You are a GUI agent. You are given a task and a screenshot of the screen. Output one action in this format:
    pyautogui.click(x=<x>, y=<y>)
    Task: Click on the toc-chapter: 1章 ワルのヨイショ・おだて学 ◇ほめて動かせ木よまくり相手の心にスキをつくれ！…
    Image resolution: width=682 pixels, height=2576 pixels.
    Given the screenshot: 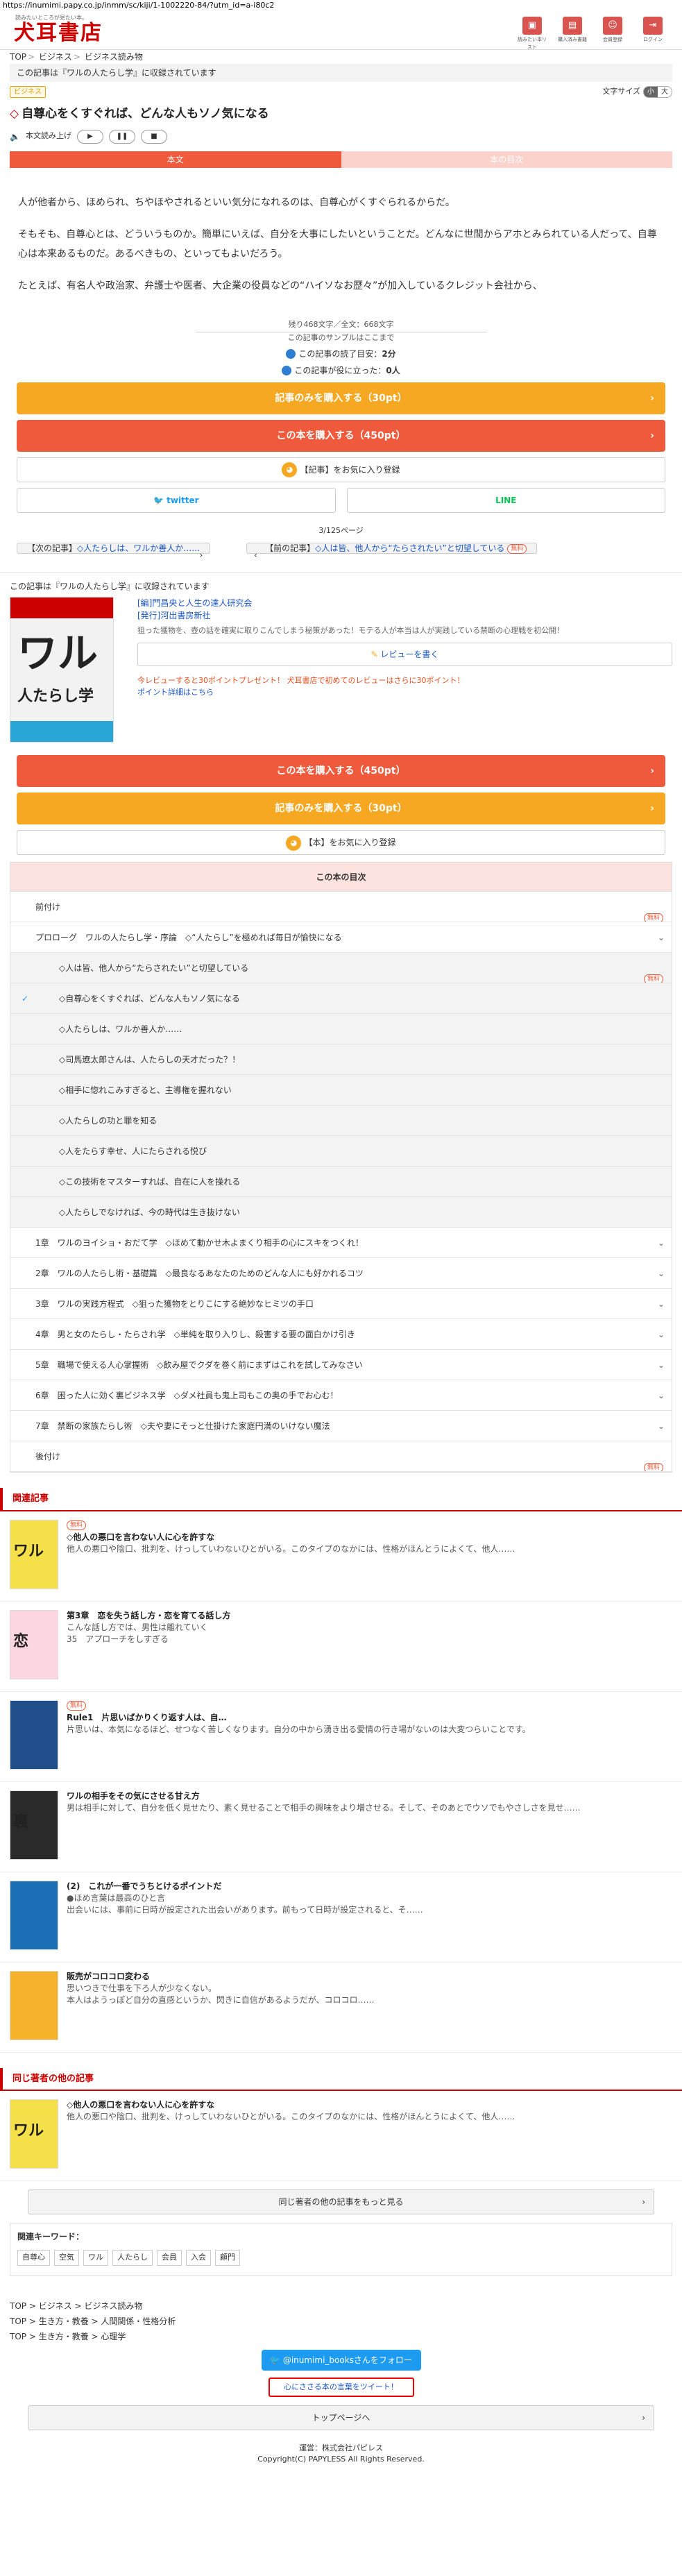 What is the action you would take?
    pyautogui.click(x=341, y=1243)
    